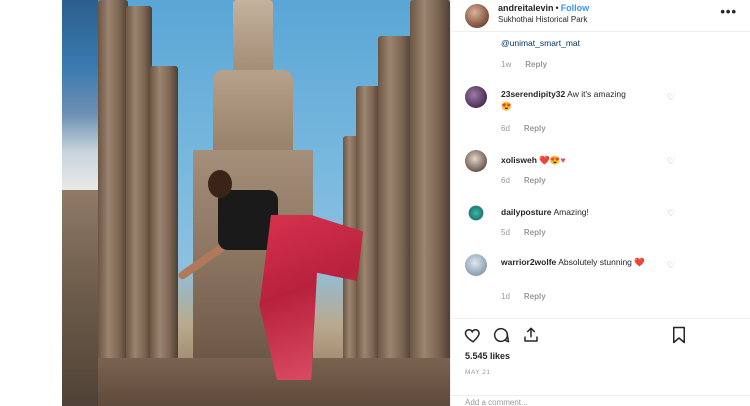  Describe the element at coordinates (596, 94) in the screenshot. I see `comment-body: Aw it's amazing` at that location.